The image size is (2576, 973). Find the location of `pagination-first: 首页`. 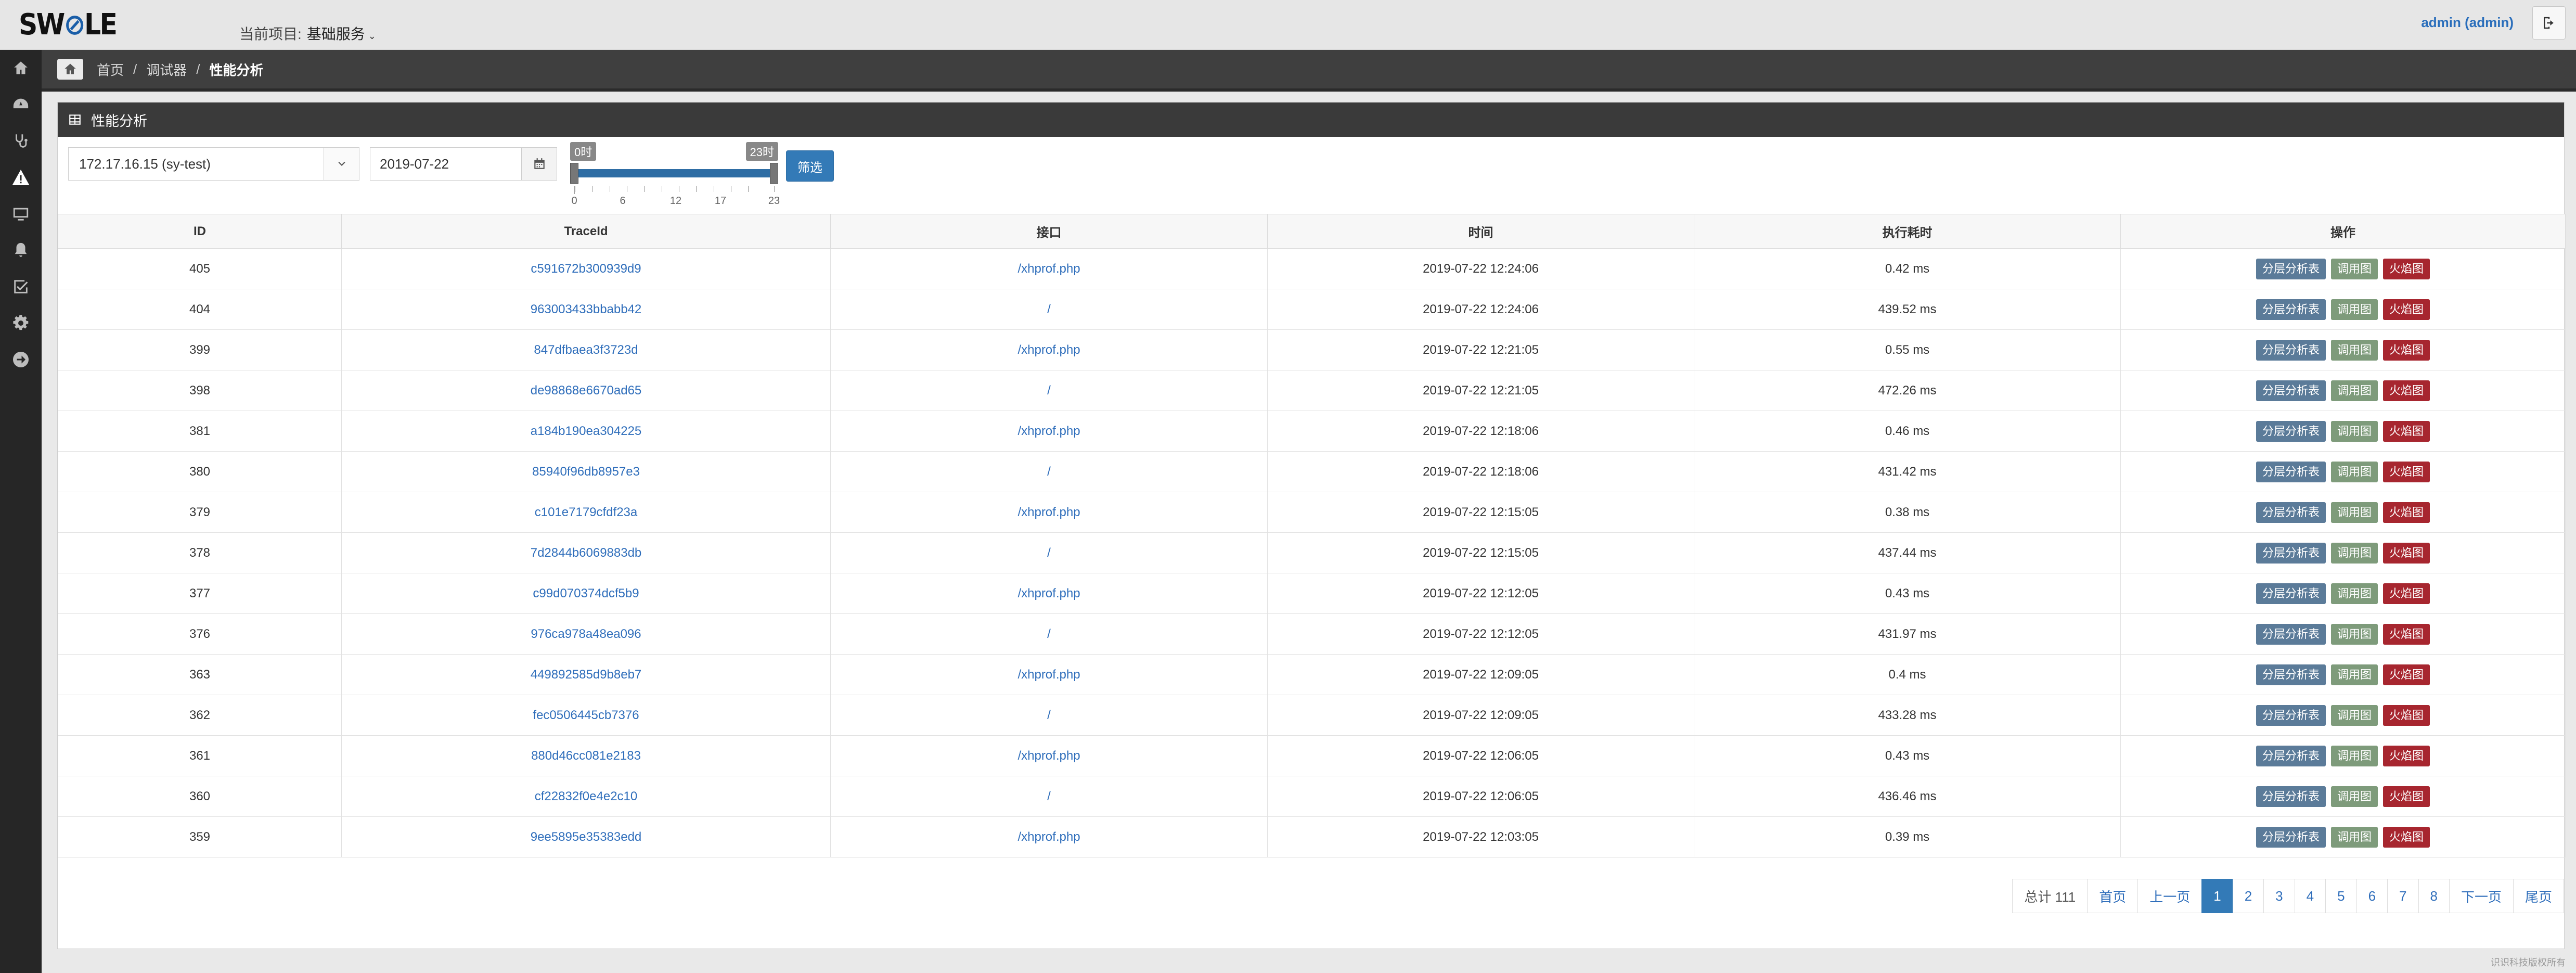

pagination-first: 首页 is located at coordinates (2113, 896).